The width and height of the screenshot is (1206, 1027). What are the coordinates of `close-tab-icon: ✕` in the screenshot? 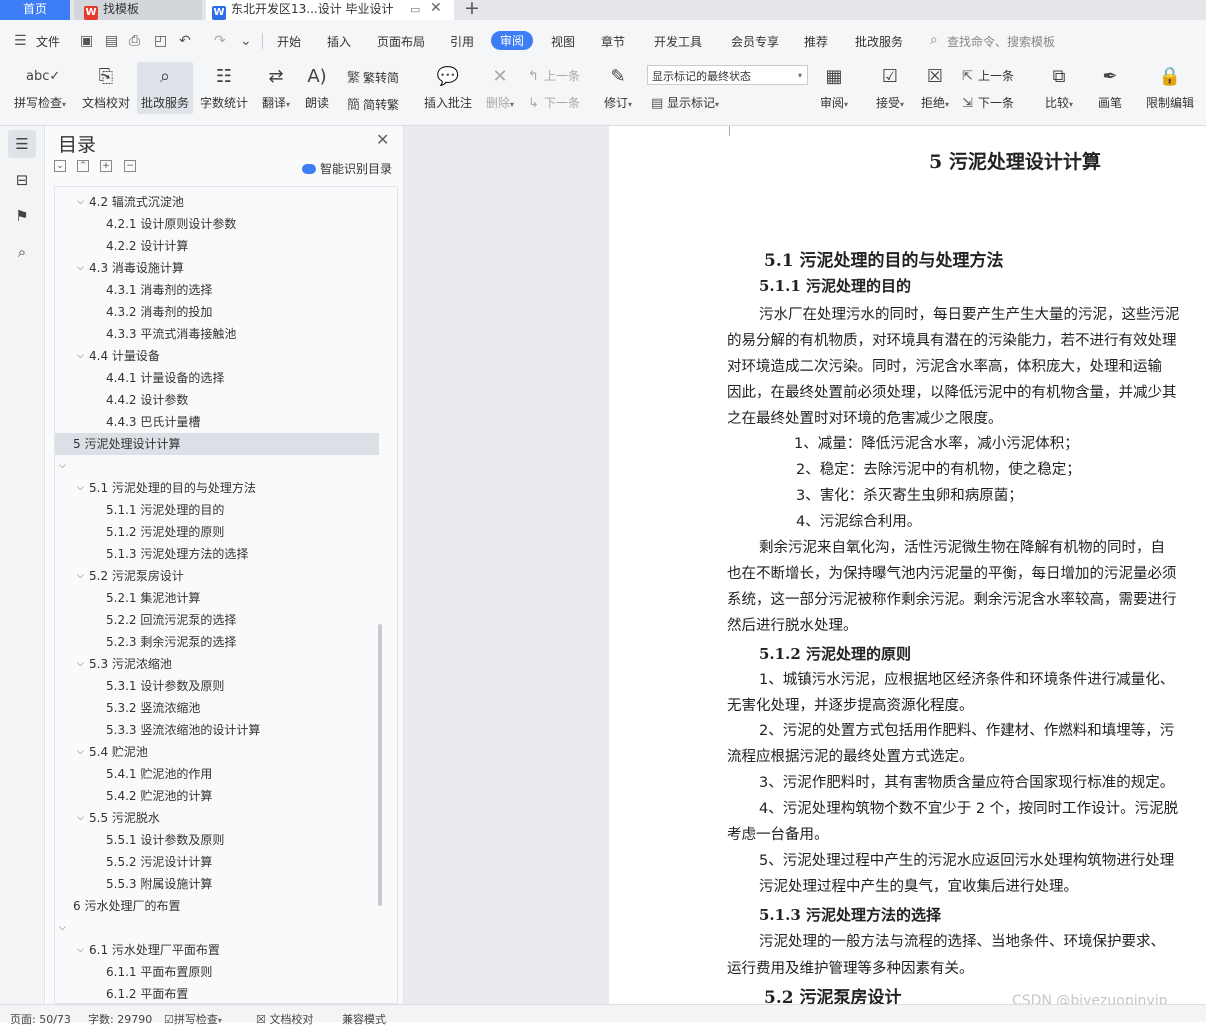 It's located at (436, 9).